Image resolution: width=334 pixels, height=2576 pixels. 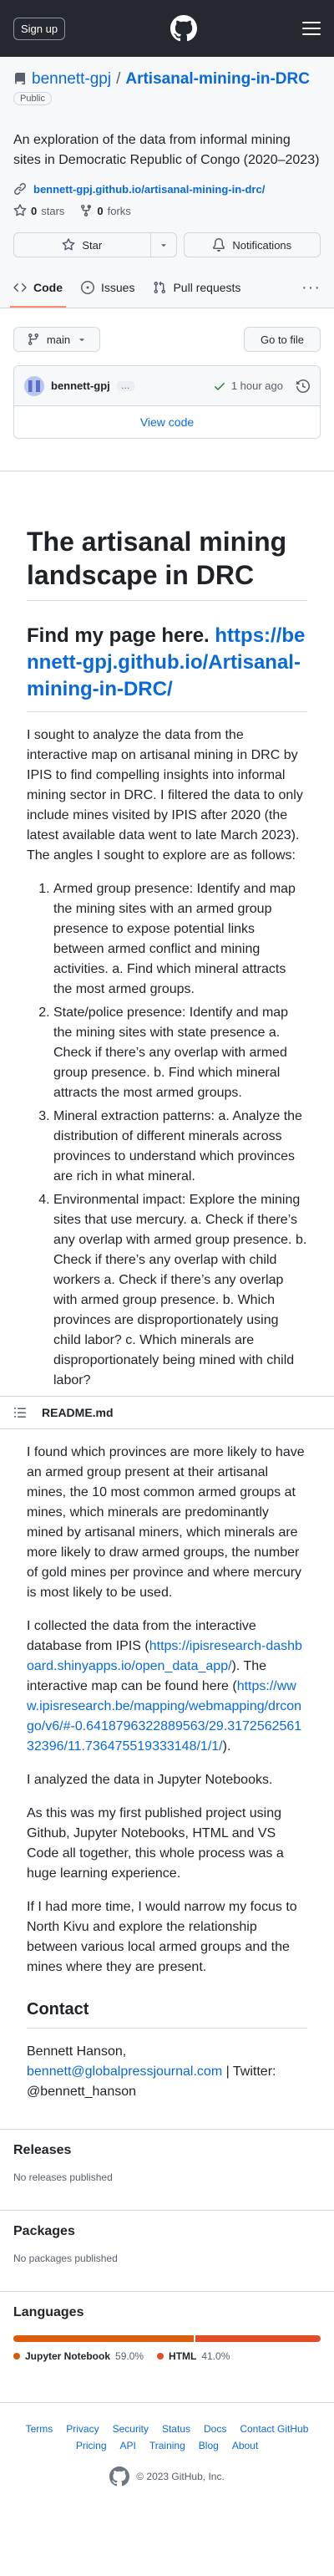 I want to click on code-icon, so click(x=20, y=288).